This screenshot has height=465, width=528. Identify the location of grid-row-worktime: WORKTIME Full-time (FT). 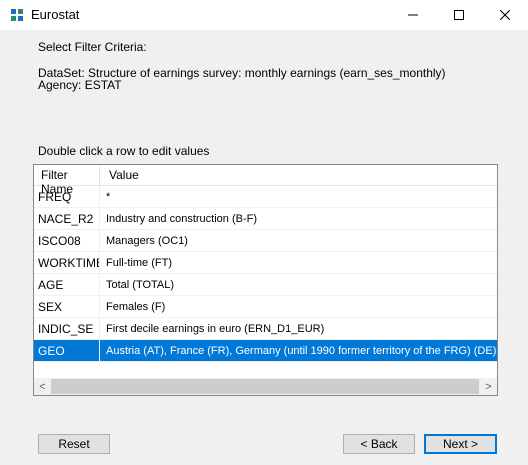
(265, 263).